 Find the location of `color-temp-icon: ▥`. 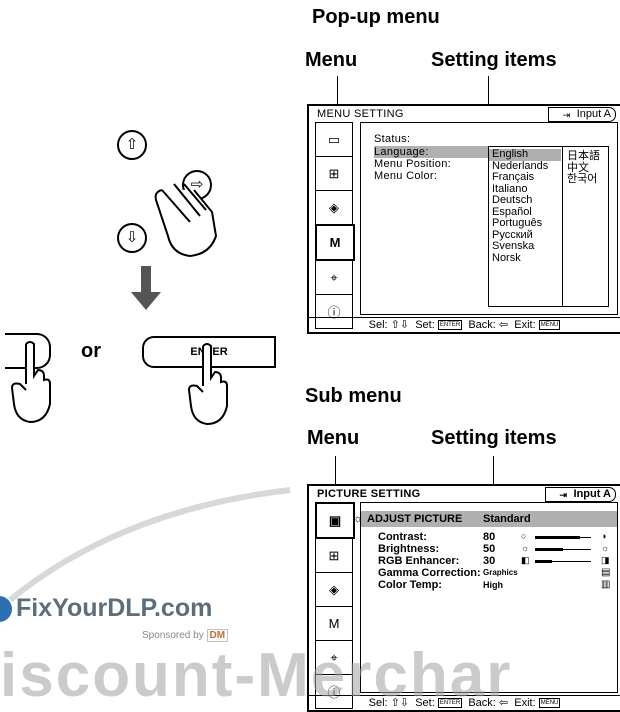

color-temp-icon: ▥ is located at coordinates (606, 584).